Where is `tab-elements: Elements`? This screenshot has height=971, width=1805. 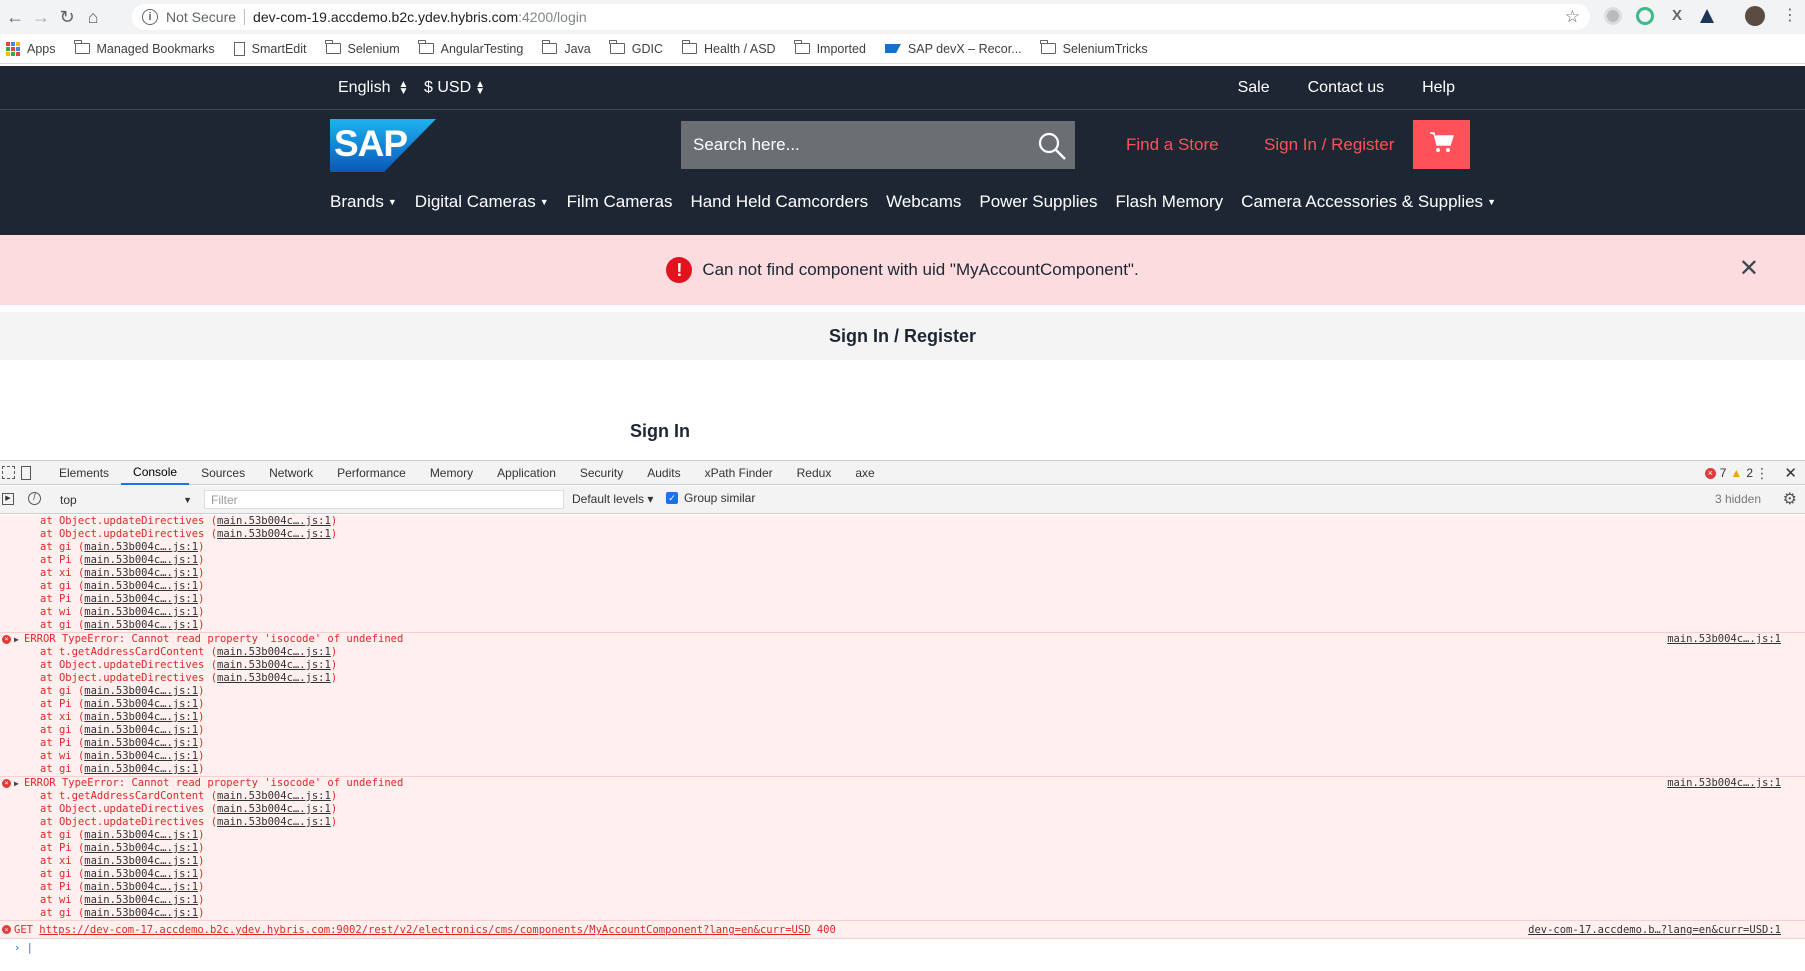
tab-elements: Elements is located at coordinates (84, 473).